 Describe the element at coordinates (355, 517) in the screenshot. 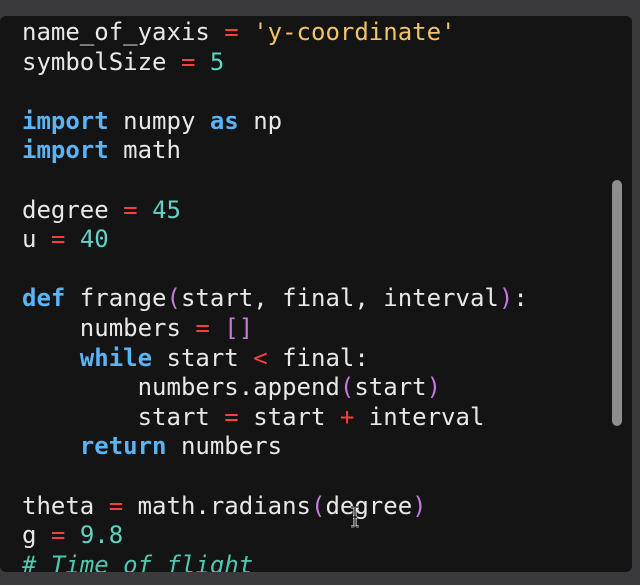

I see `text-cursor-icon` at that location.